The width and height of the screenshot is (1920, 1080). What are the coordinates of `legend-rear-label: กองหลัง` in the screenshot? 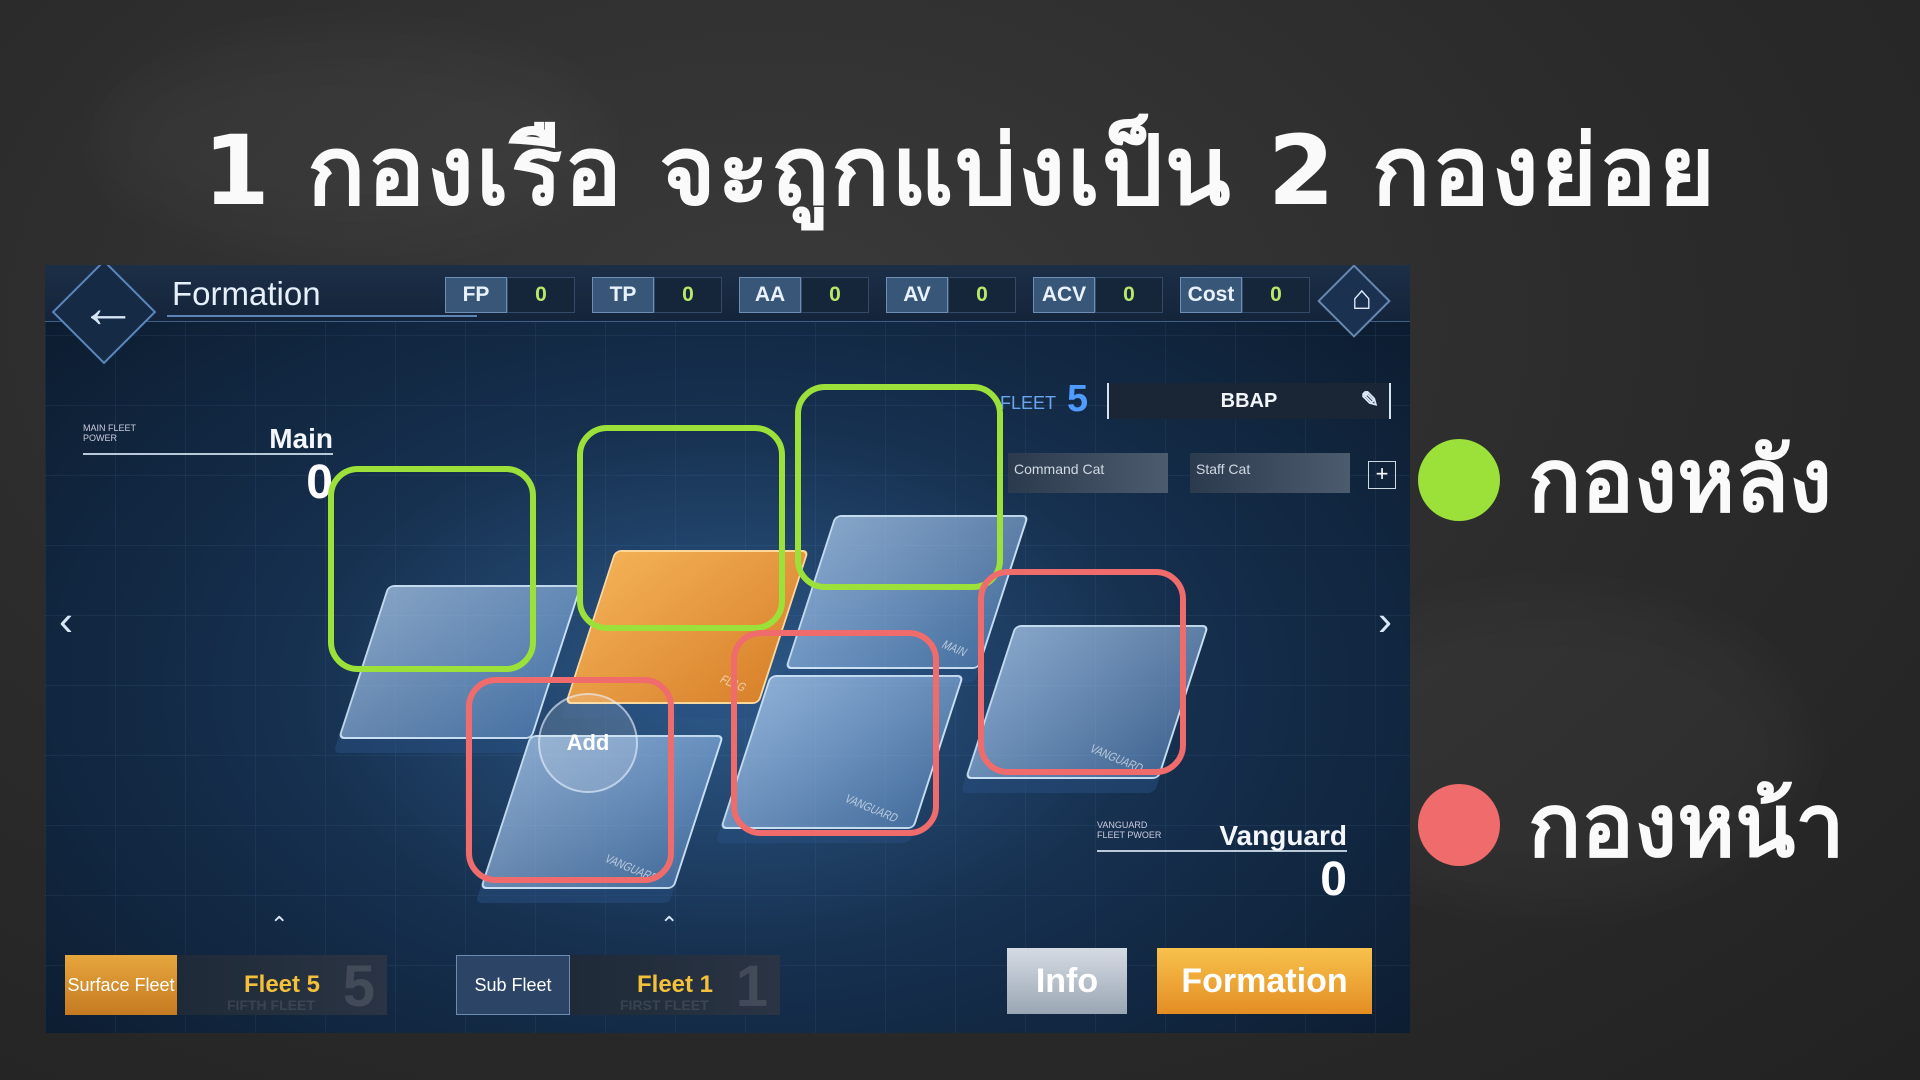 It's located at (1680, 480).